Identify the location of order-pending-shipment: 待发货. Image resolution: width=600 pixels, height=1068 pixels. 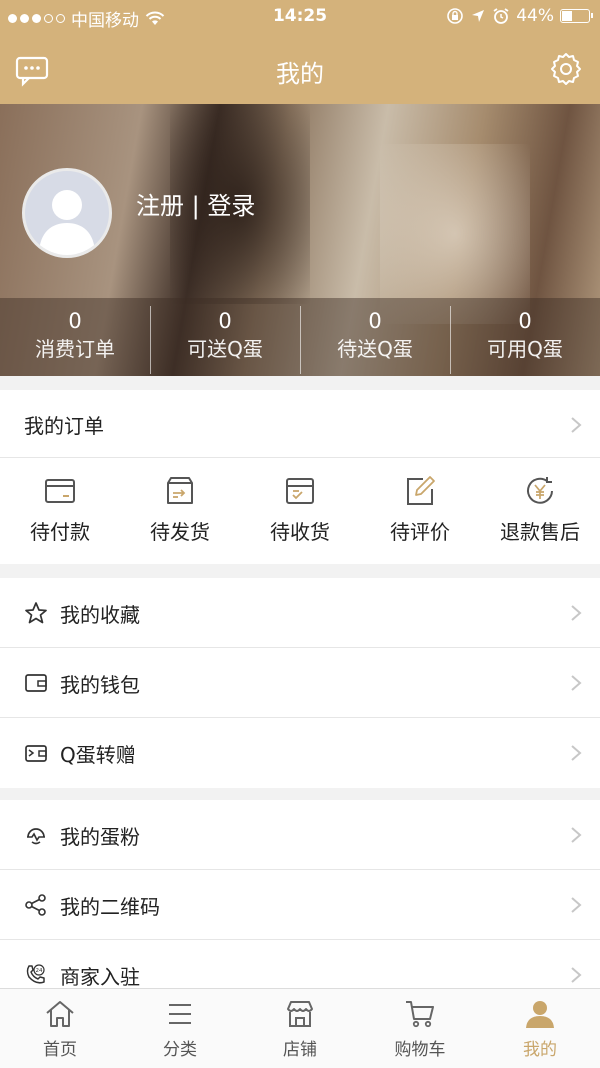
(180, 511).